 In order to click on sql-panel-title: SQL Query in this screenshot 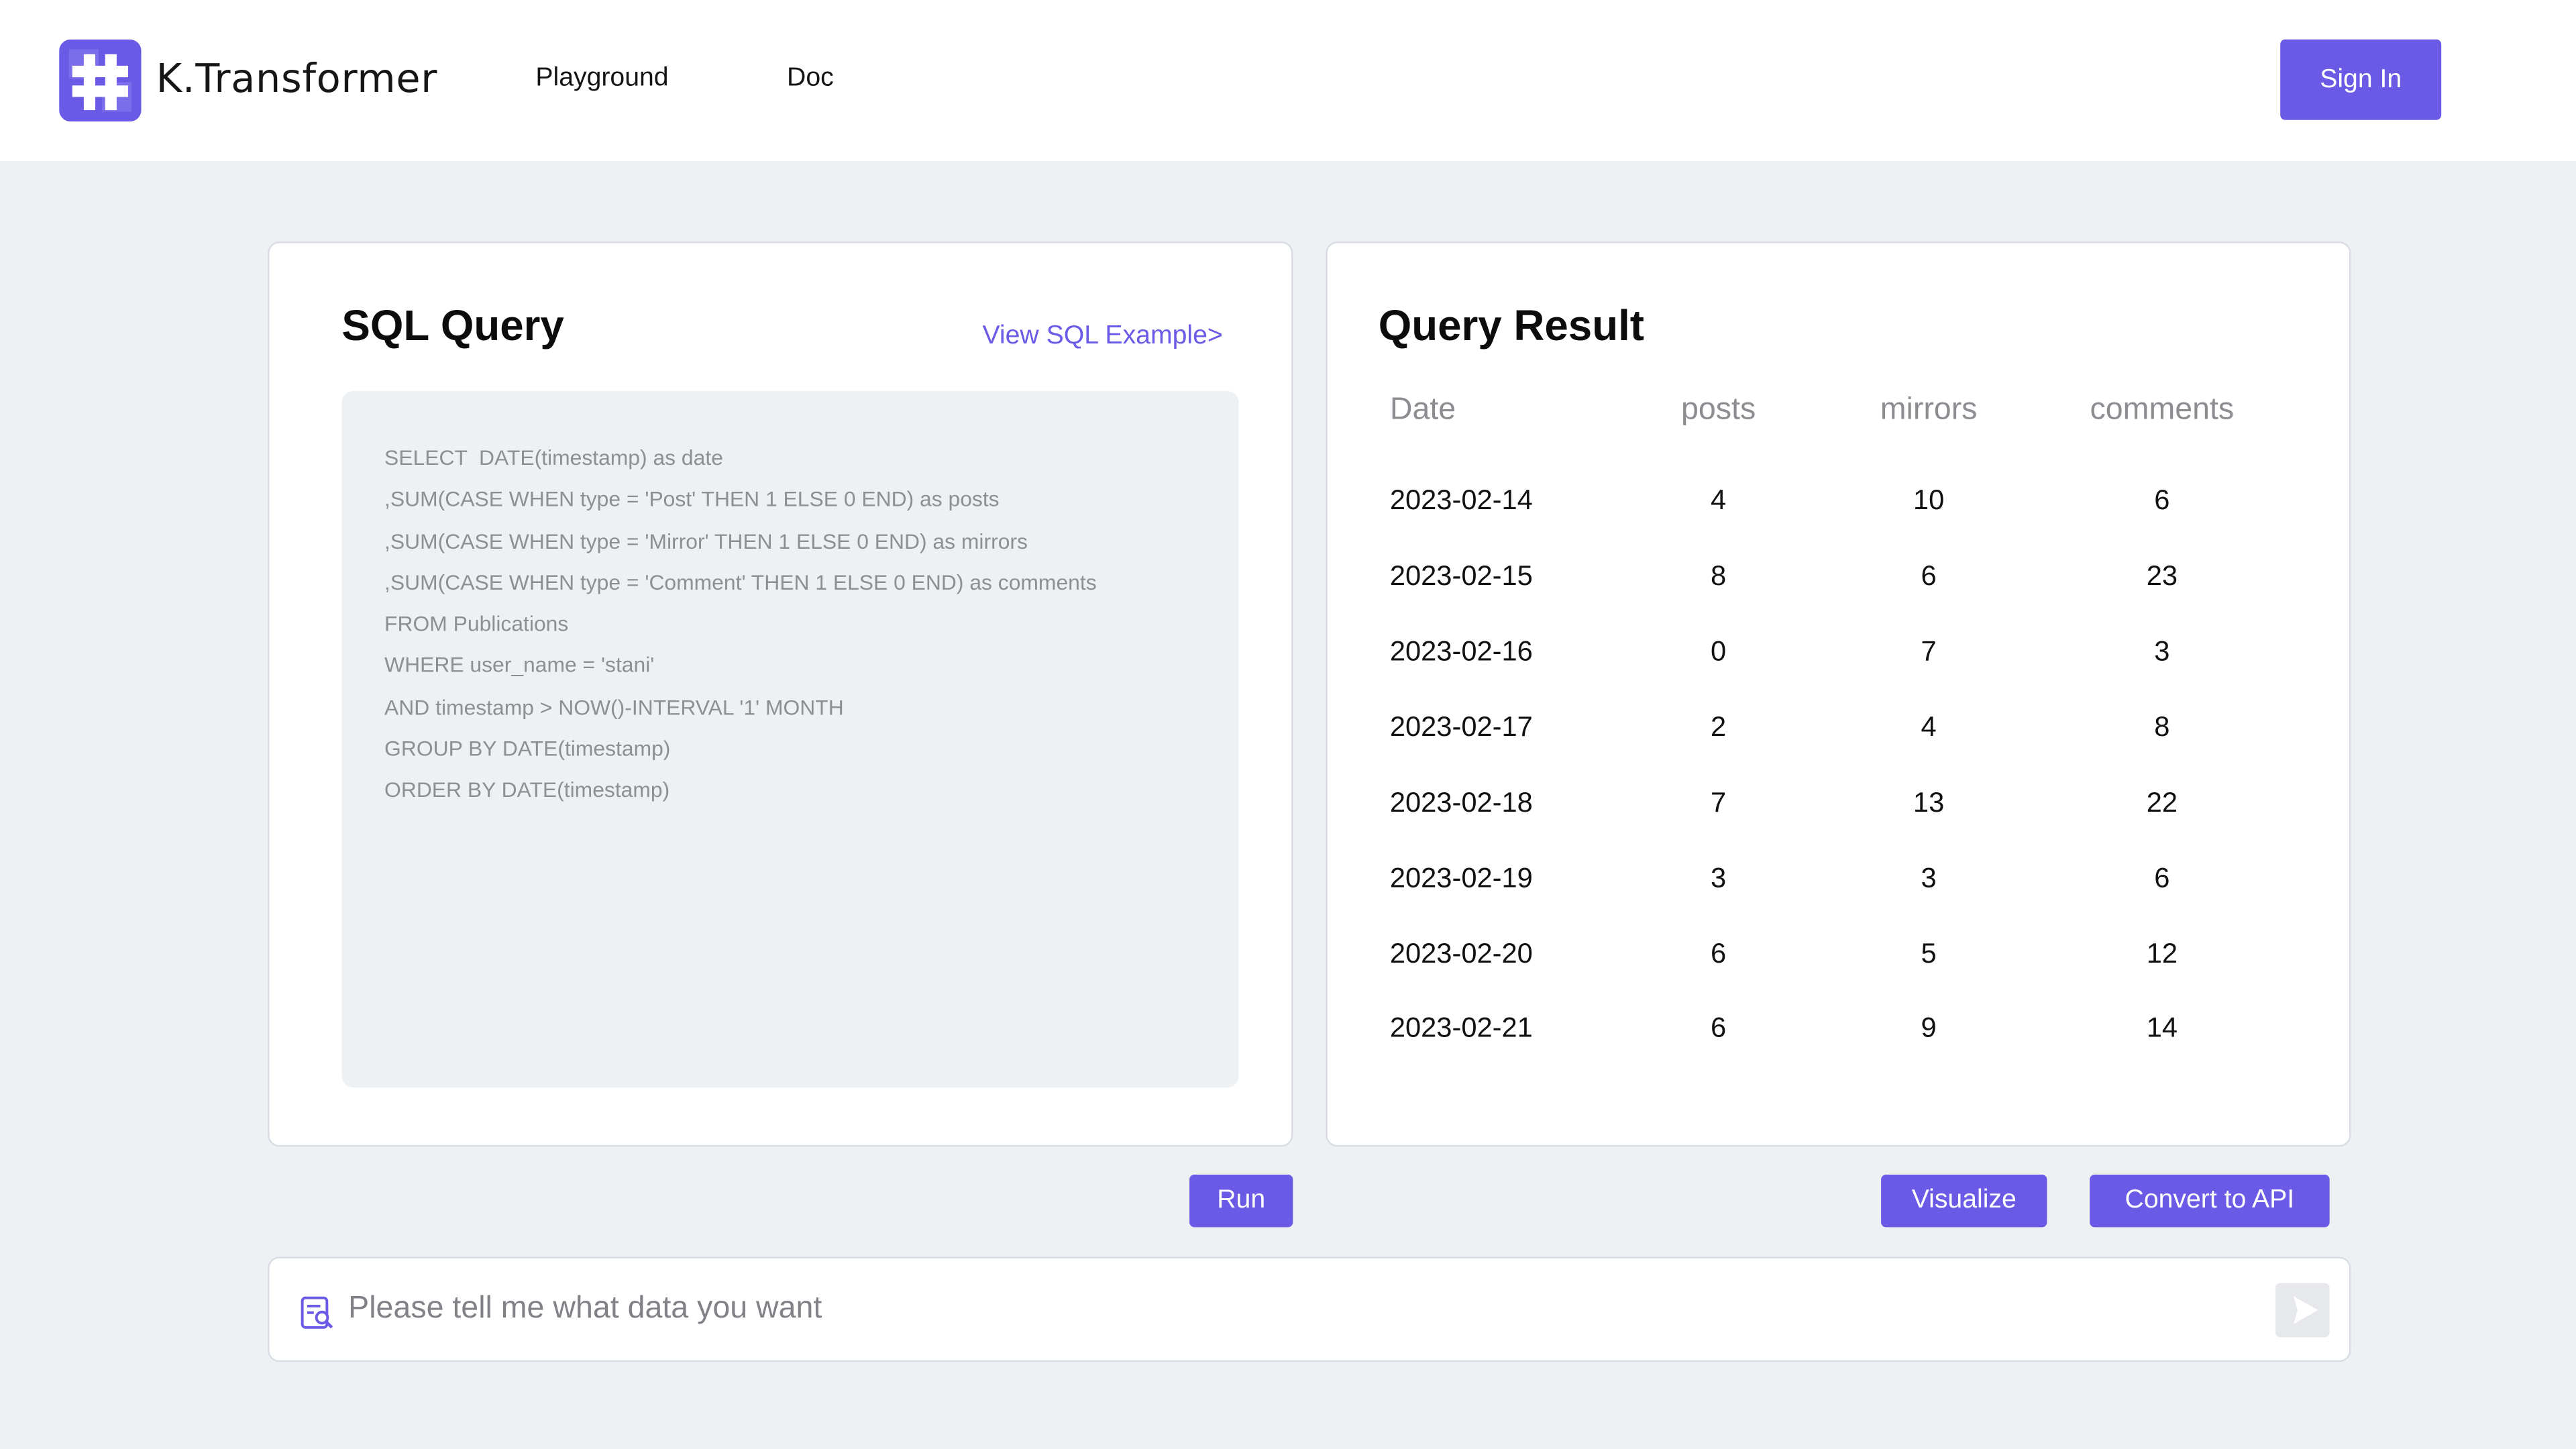, I will do `click(452, 325)`.